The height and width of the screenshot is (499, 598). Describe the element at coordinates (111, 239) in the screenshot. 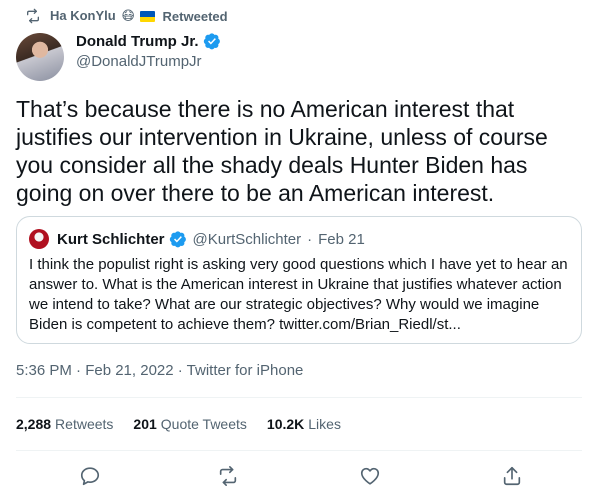

I see `quoted-author-name: Kurt Schlichter` at that location.